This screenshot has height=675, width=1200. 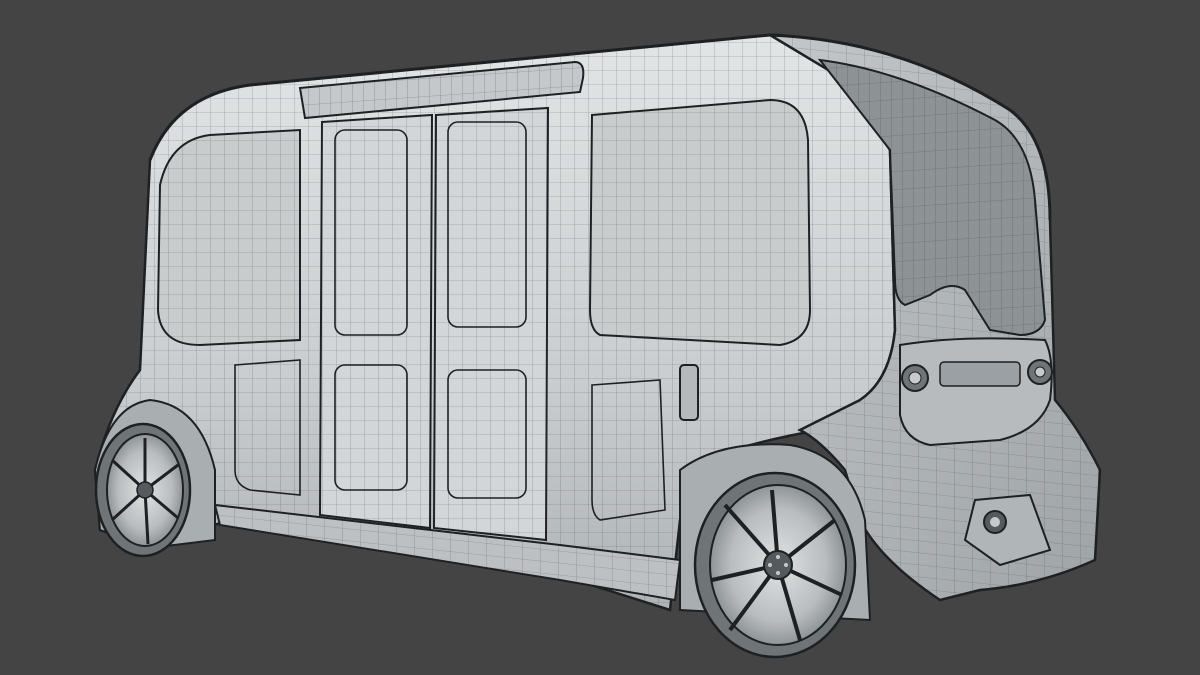 I want to click on rear-lamp-right, so click(x=1040, y=372).